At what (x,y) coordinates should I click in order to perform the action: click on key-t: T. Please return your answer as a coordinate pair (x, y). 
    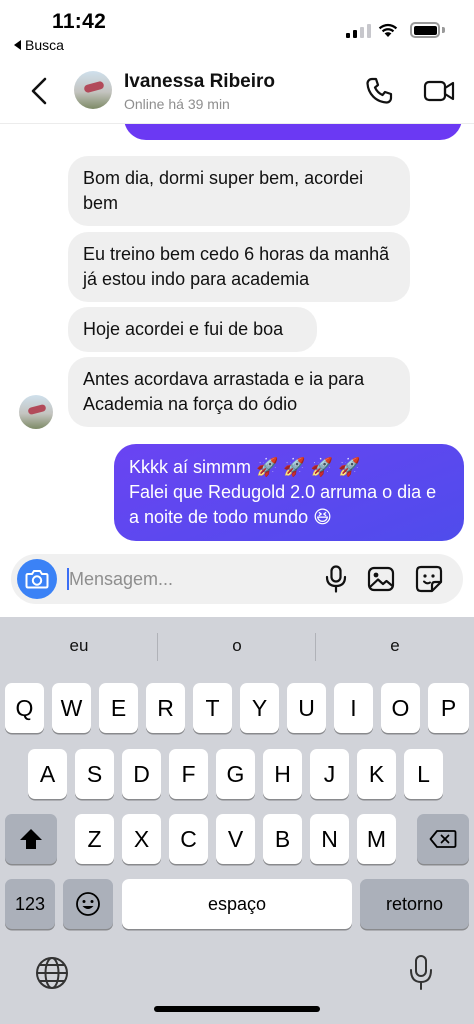
    Looking at the image, I should click on (212, 708).